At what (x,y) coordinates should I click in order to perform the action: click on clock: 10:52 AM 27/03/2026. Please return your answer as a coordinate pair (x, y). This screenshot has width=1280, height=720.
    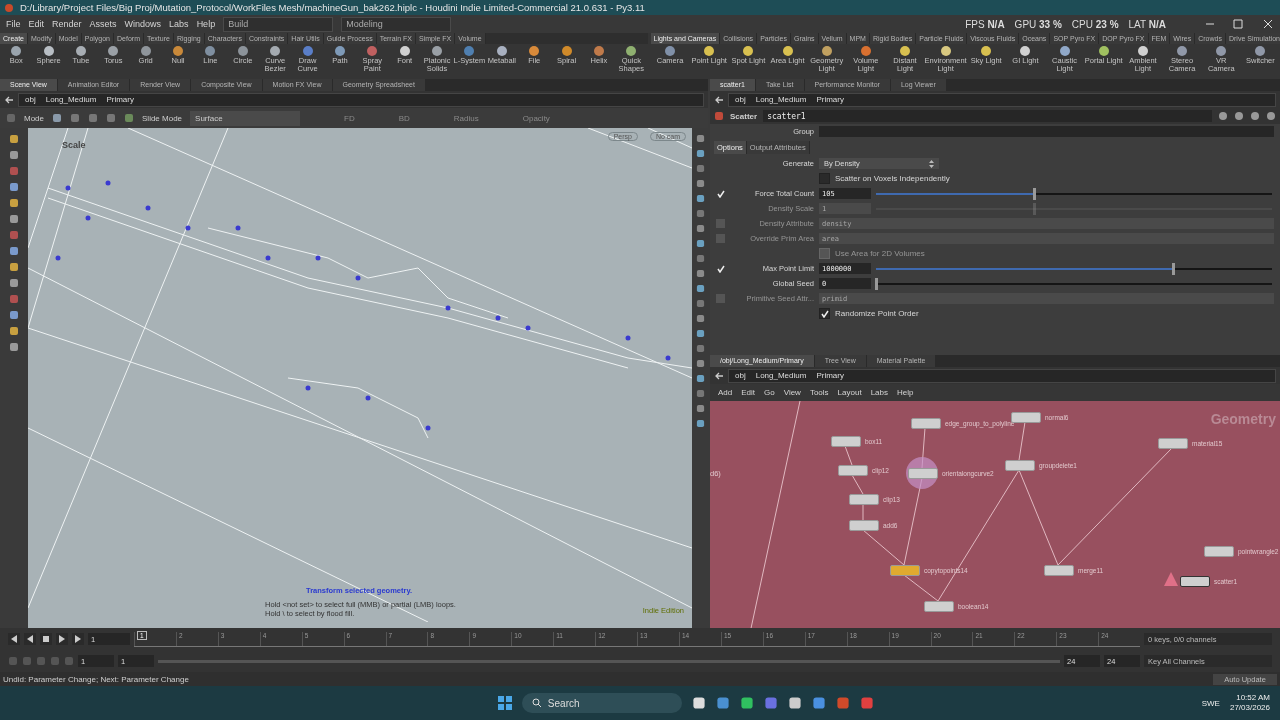
    Looking at the image, I should click on (1249, 703).